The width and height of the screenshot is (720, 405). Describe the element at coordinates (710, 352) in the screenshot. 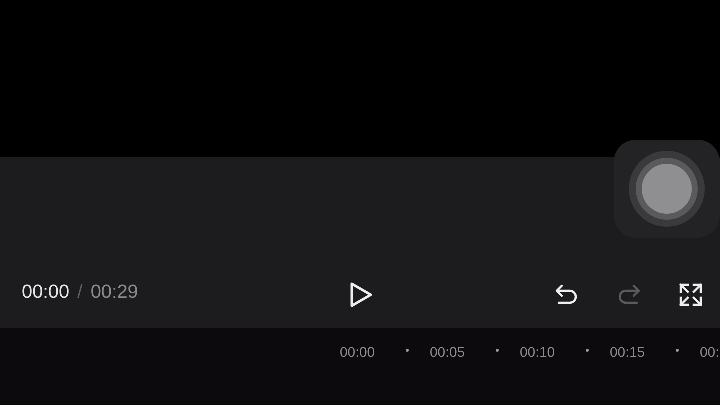

I see `timeline-label: 00:` at that location.